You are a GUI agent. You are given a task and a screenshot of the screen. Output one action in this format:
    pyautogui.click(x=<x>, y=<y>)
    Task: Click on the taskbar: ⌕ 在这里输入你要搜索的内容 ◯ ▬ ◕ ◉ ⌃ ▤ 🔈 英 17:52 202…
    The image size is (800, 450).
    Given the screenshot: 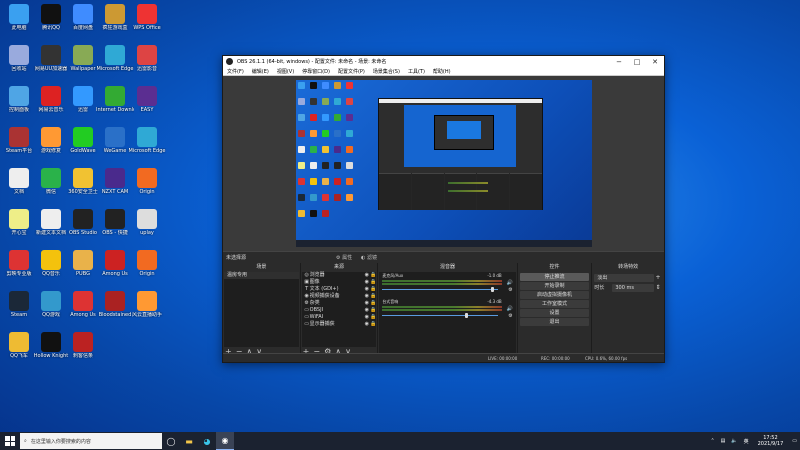 What is the action you would take?
    pyautogui.click(x=400, y=441)
    